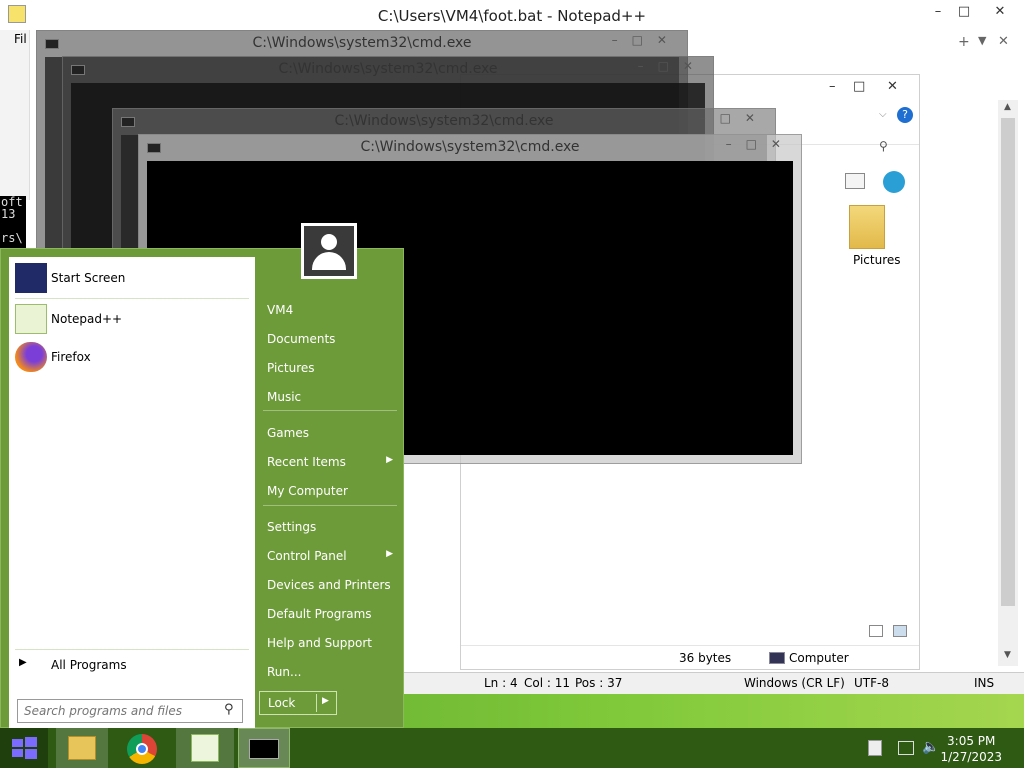 This screenshot has height=768, width=1024. What do you see at coordinates (20, 39) in the screenshot?
I see `file-menu: Fil` at bounding box center [20, 39].